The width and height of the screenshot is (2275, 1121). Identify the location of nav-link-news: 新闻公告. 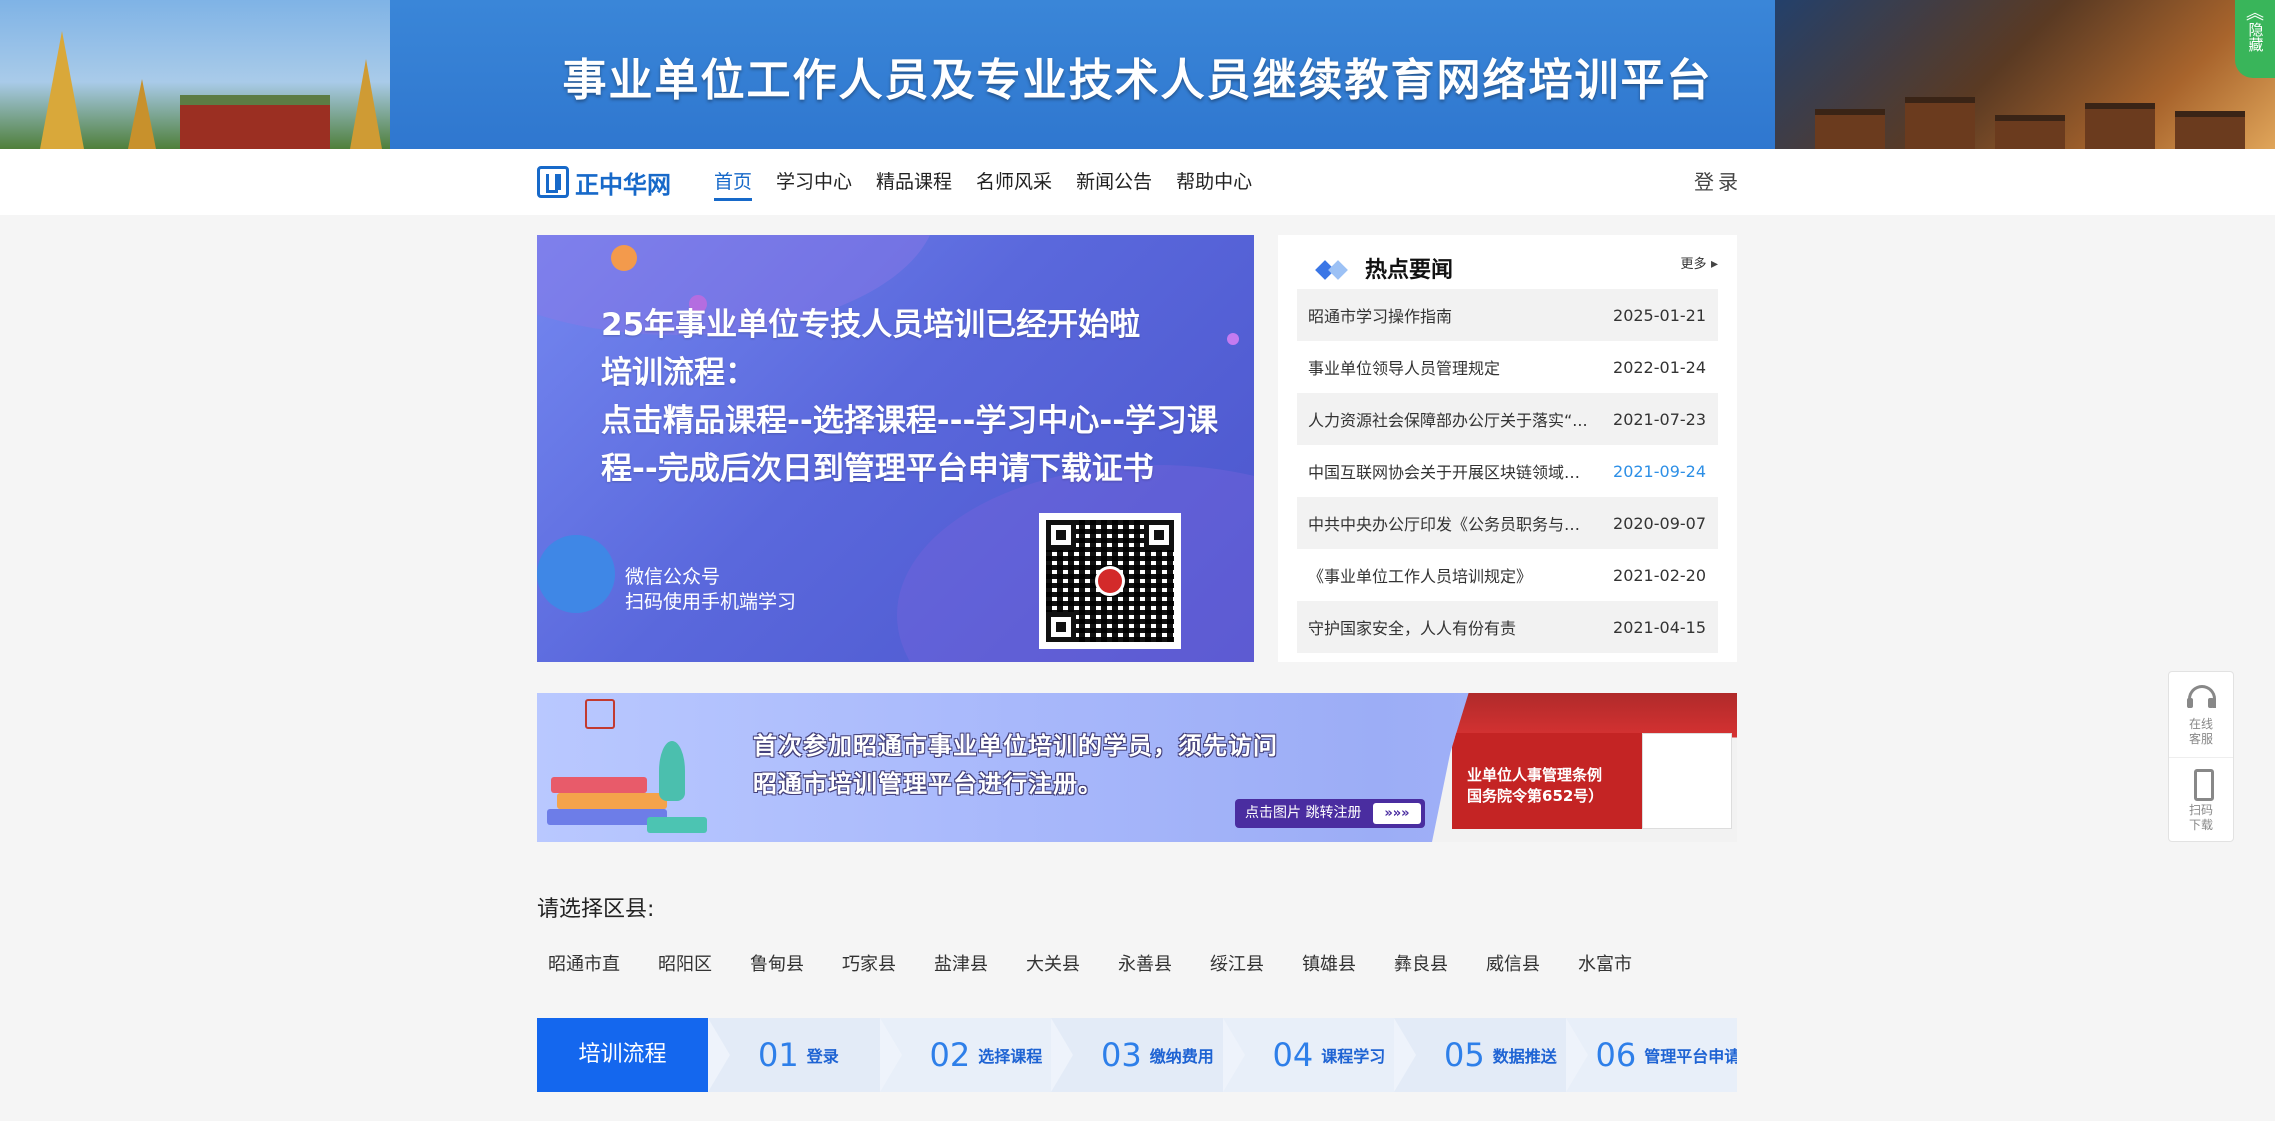
(1114, 182).